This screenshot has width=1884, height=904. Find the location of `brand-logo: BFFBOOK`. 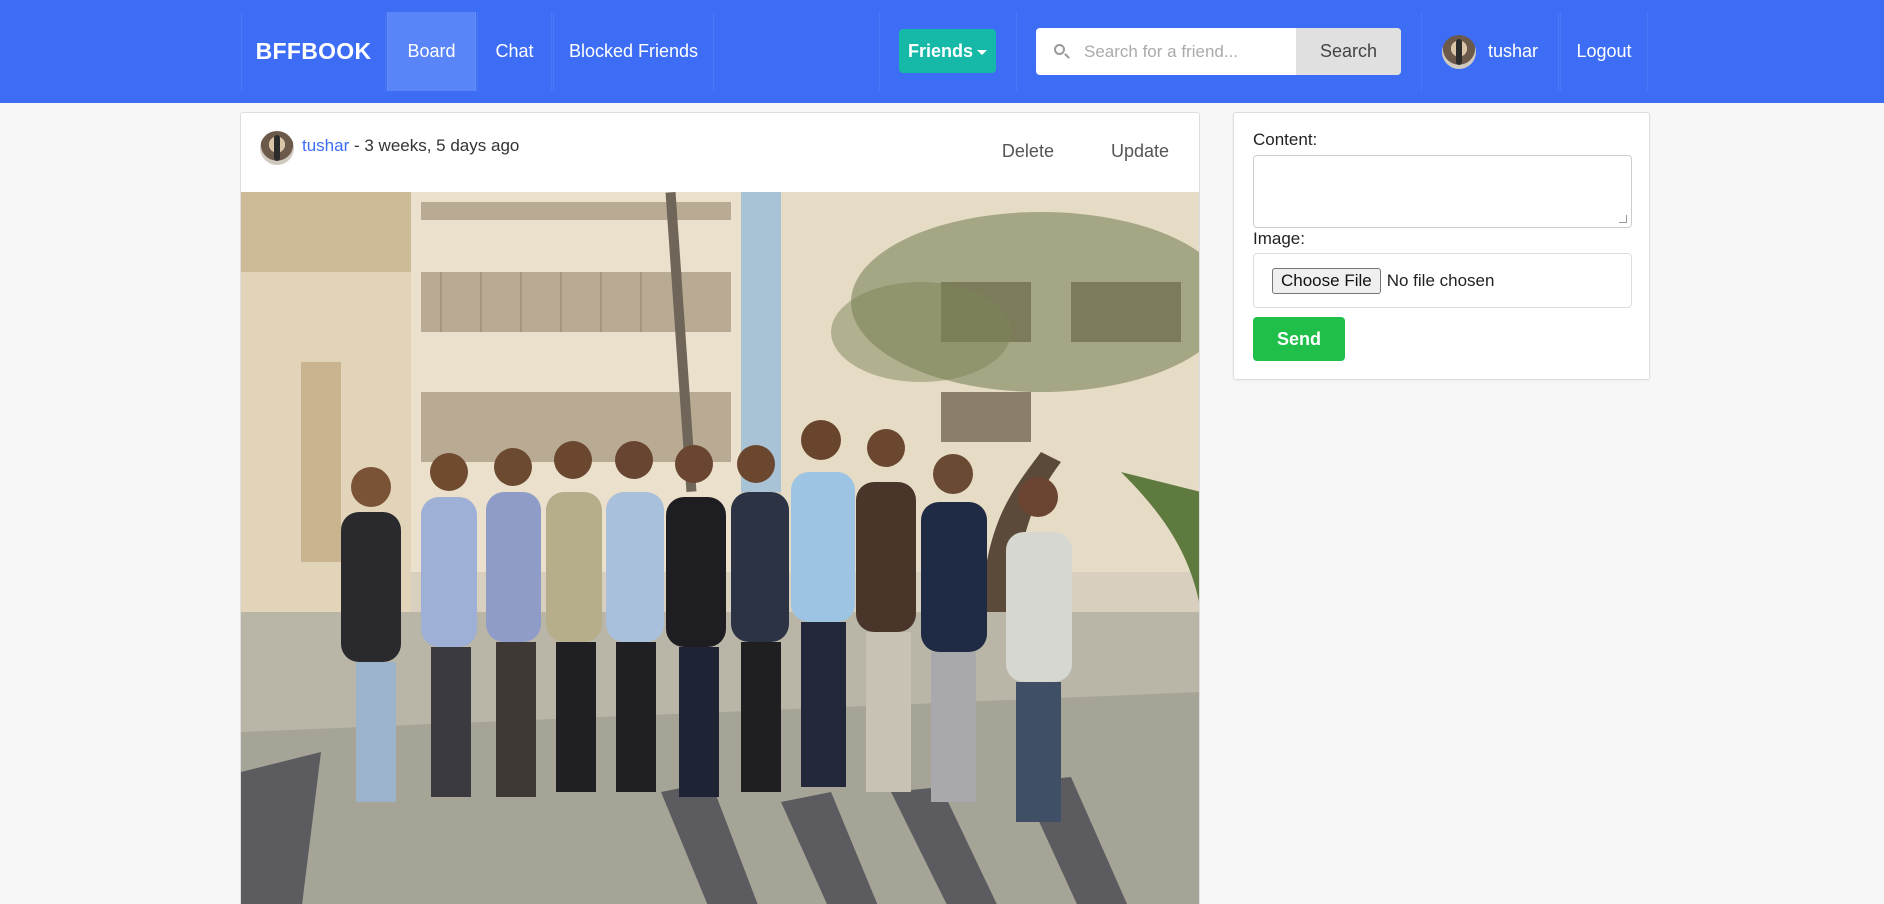

brand-logo: BFFBOOK is located at coordinates (313, 51).